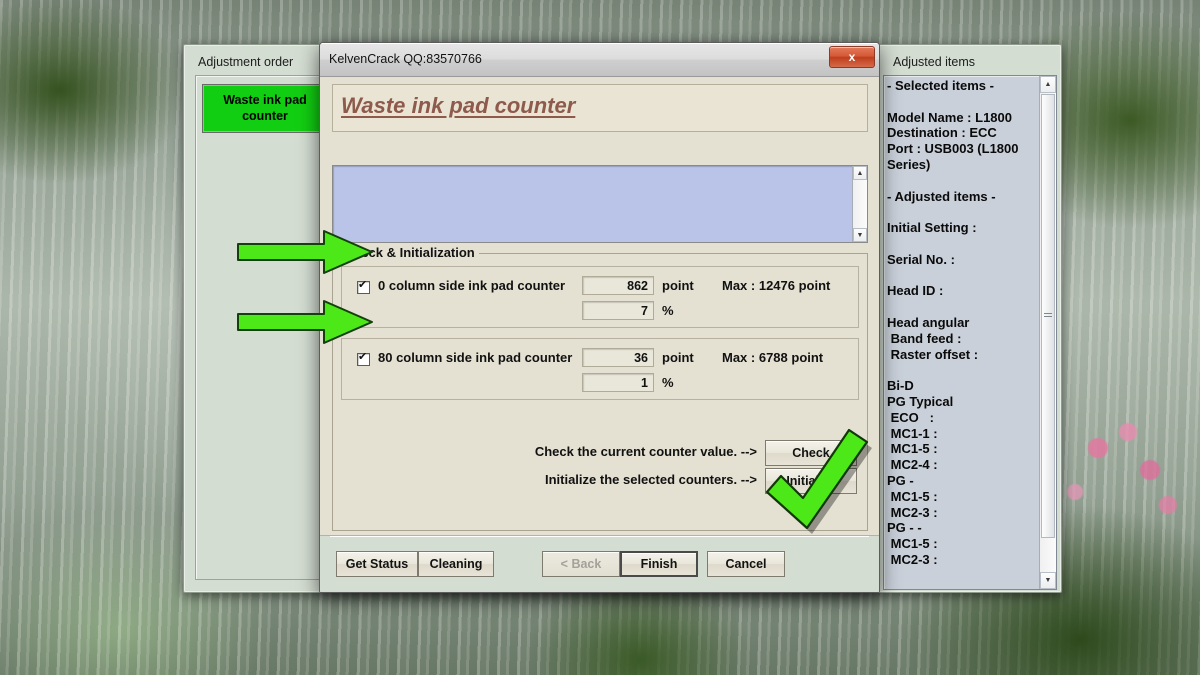  I want to click on divider, so click(599, 536).